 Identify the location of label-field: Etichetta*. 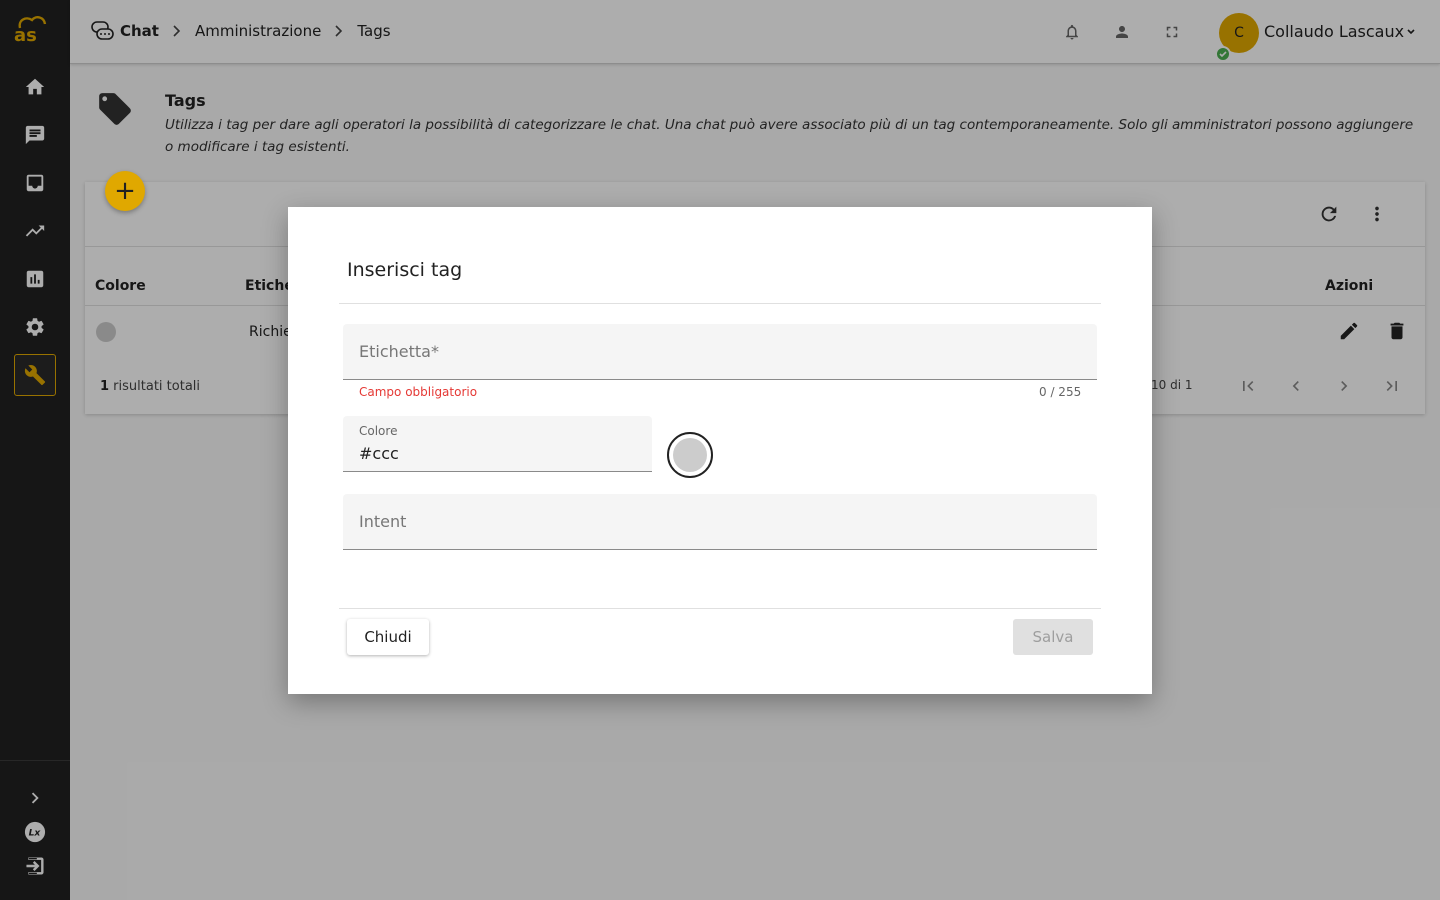
(720, 352).